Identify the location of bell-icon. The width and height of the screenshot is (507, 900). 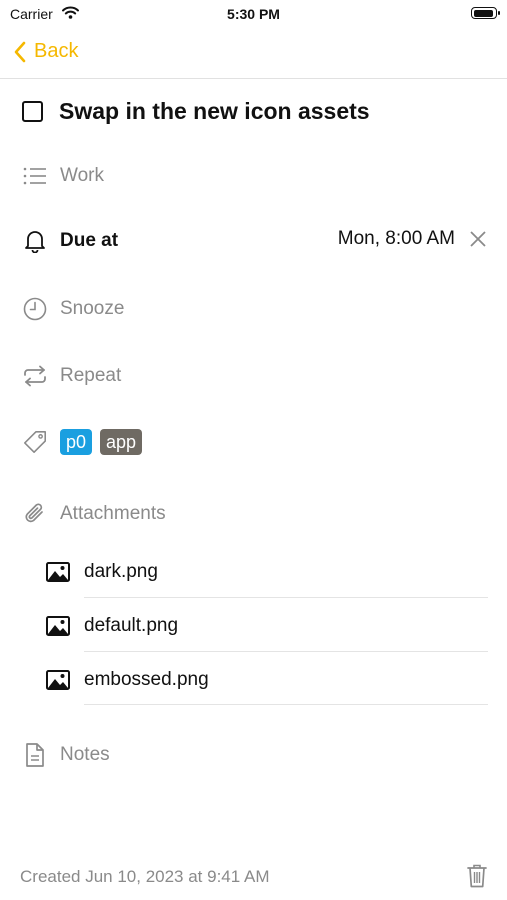
(35, 241).